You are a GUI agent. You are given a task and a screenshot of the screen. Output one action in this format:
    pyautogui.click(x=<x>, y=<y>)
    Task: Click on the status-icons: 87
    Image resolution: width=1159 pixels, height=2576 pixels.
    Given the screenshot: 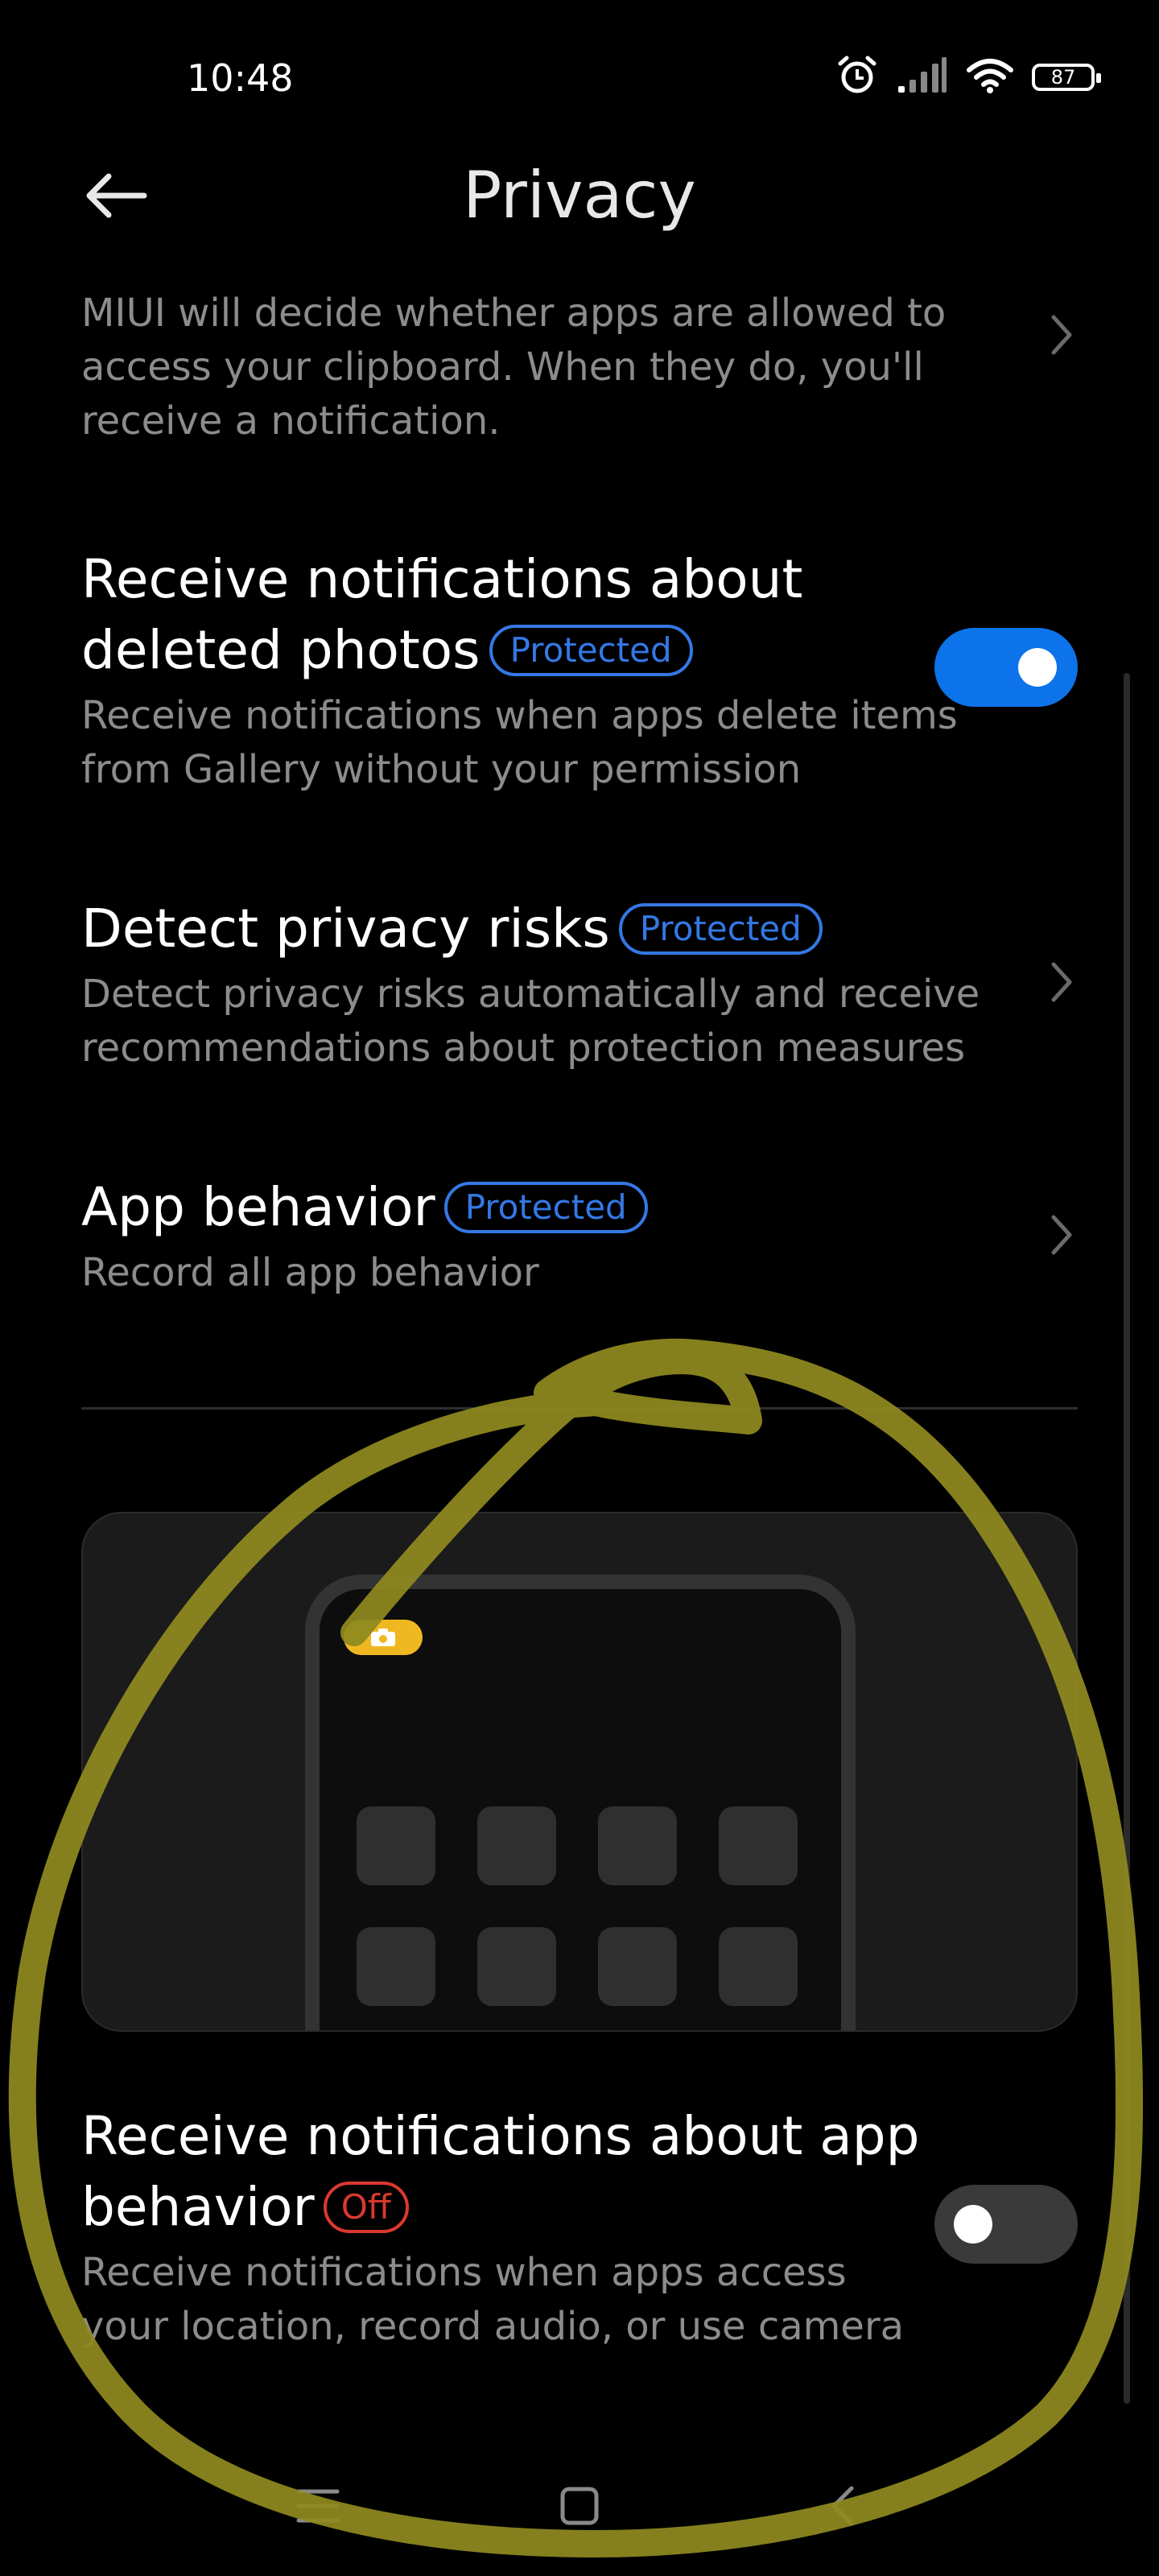 What is the action you would take?
    pyautogui.click(x=968, y=77)
    